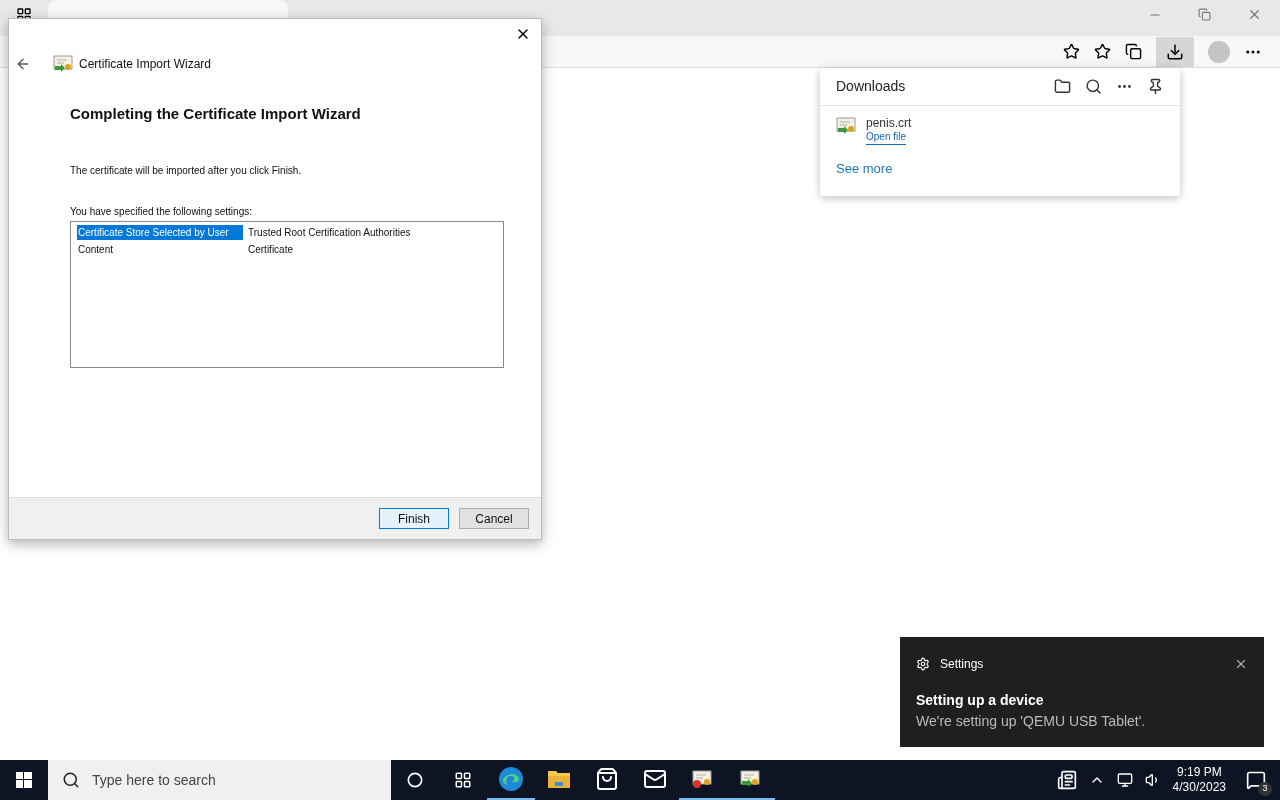 The height and width of the screenshot is (800, 1280). I want to click on panel-title: Downloads, so click(871, 86).